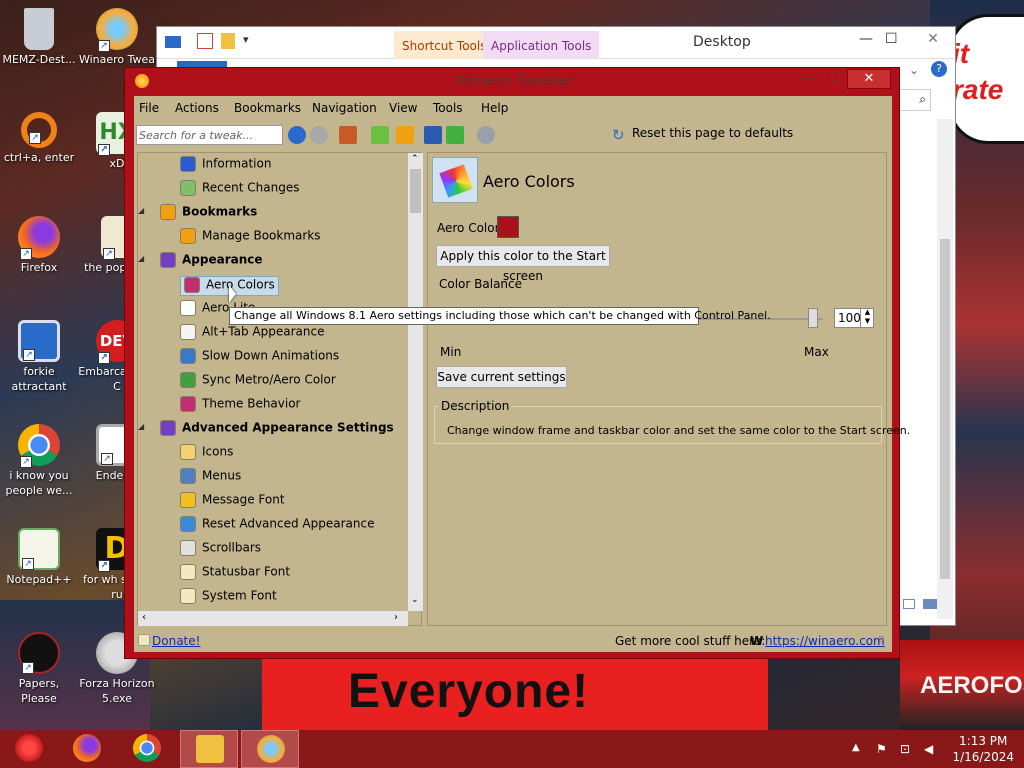 The height and width of the screenshot is (768, 1024). I want to click on winaero-url-link: https://winaero.com, so click(825, 641).